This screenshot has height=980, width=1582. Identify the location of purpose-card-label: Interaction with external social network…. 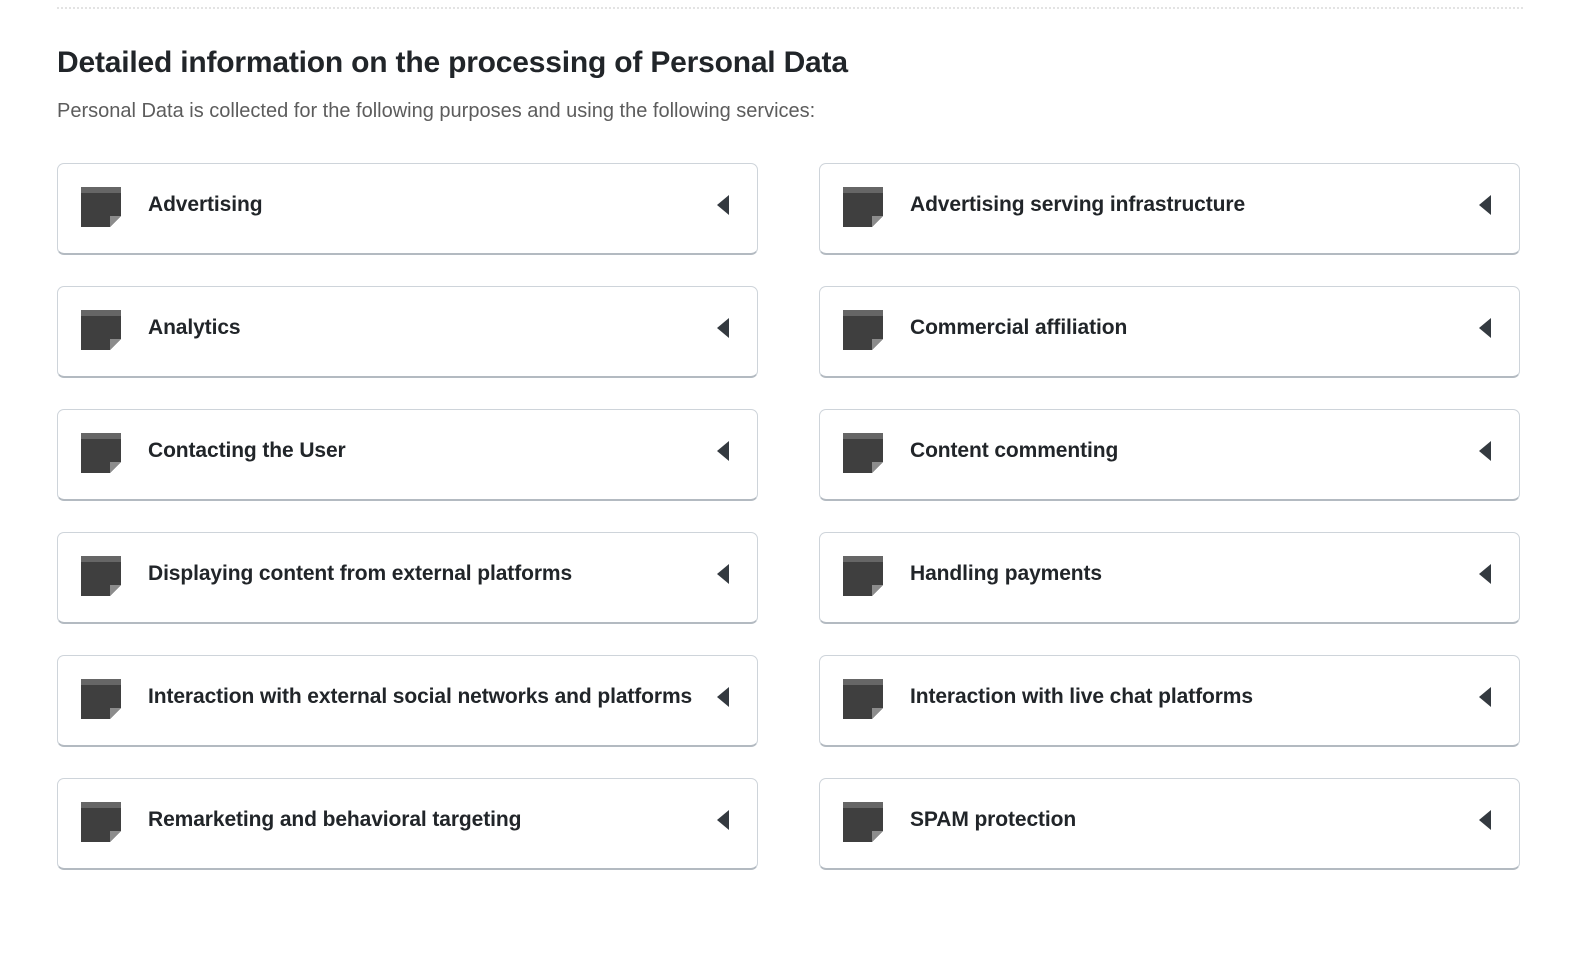
(420, 696).